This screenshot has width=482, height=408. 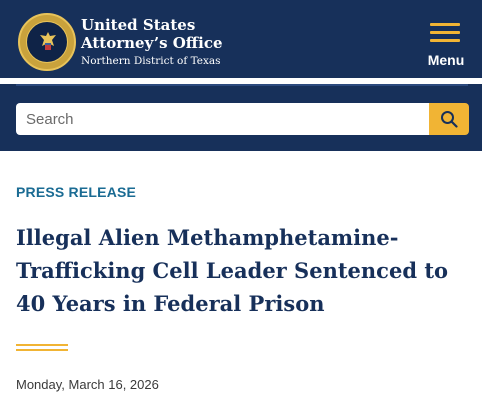 What do you see at coordinates (152, 43) in the screenshot?
I see `site-title-line-2: Attorney’s Office` at bounding box center [152, 43].